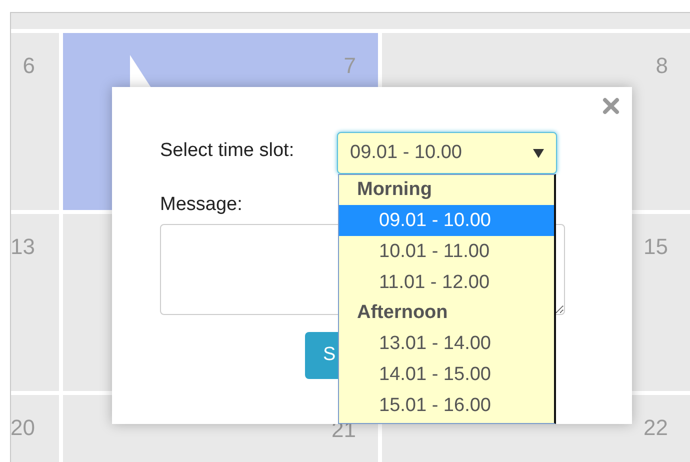 The image size is (690, 462). What do you see at coordinates (394, 190) in the screenshot?
I see `option-group-label: Morning` at bounding box center [394, 190].